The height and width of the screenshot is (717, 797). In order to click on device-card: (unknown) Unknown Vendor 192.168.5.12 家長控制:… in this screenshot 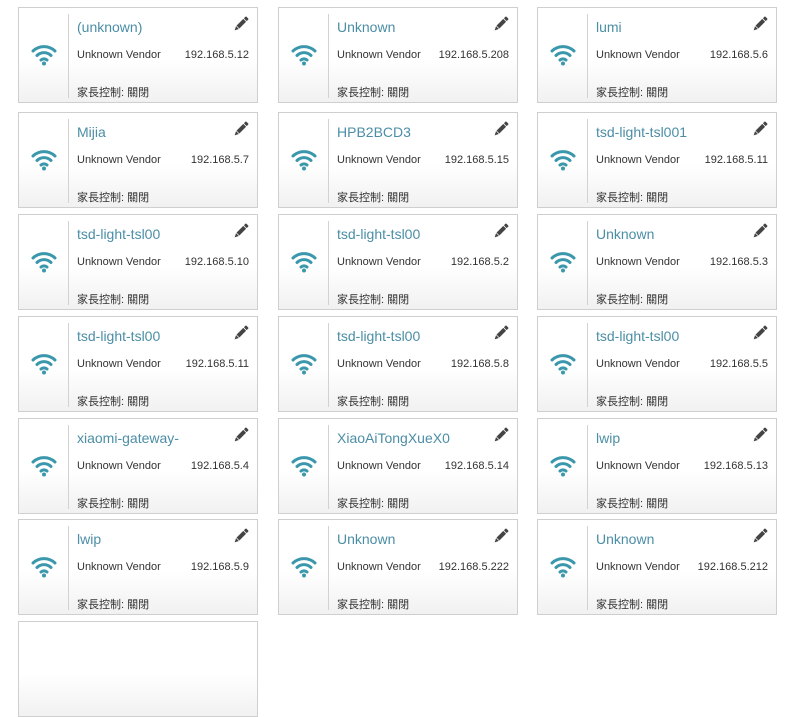, I will do `click(138, 55)`.